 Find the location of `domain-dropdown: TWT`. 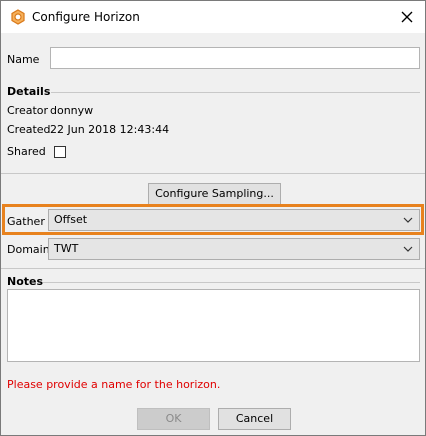

domain-dropdown: TWT is located at coordinates (234, 249).